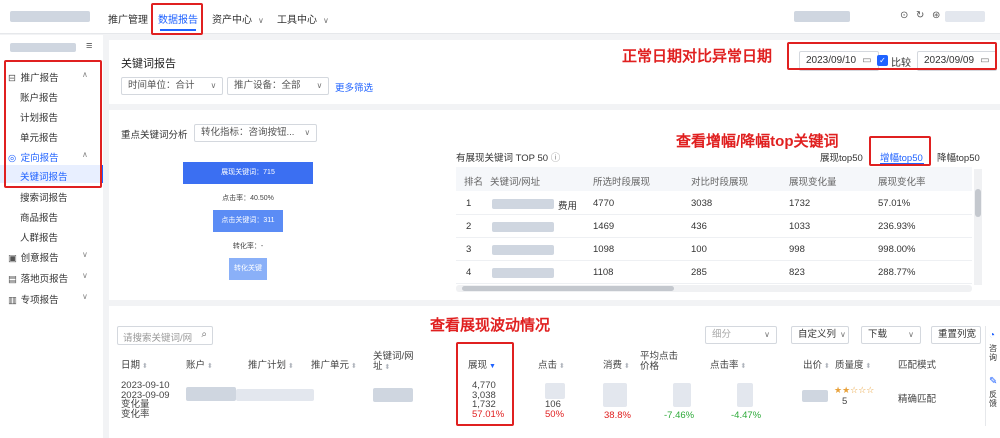 The width and height of the screenshot is (1000, 438). I want to click on highlight-impressions, so click(485, 384).